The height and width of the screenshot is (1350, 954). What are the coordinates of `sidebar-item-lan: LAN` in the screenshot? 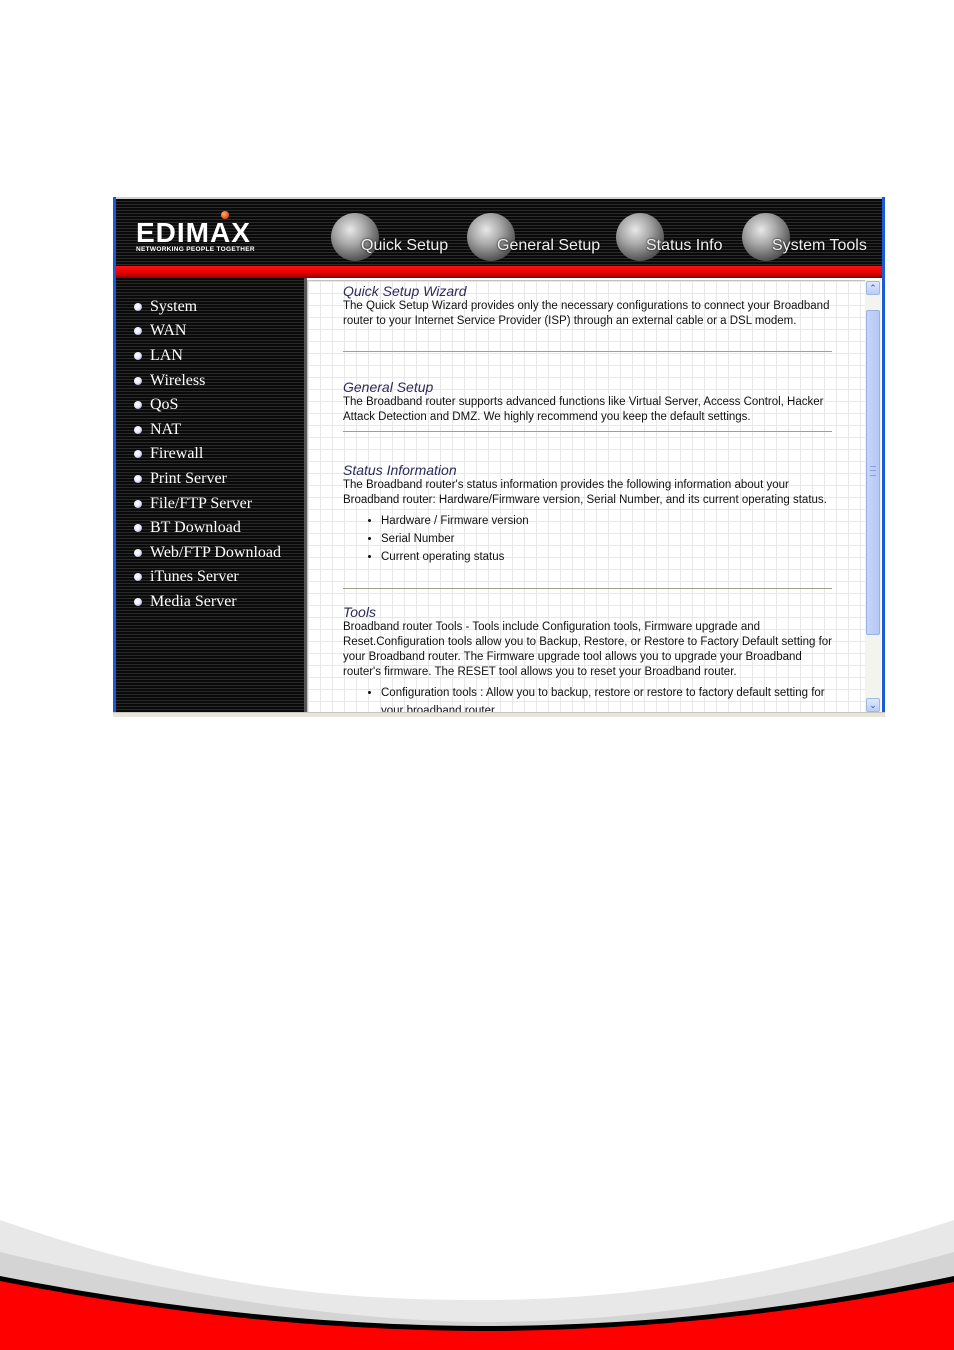 It's located at (158, 356).